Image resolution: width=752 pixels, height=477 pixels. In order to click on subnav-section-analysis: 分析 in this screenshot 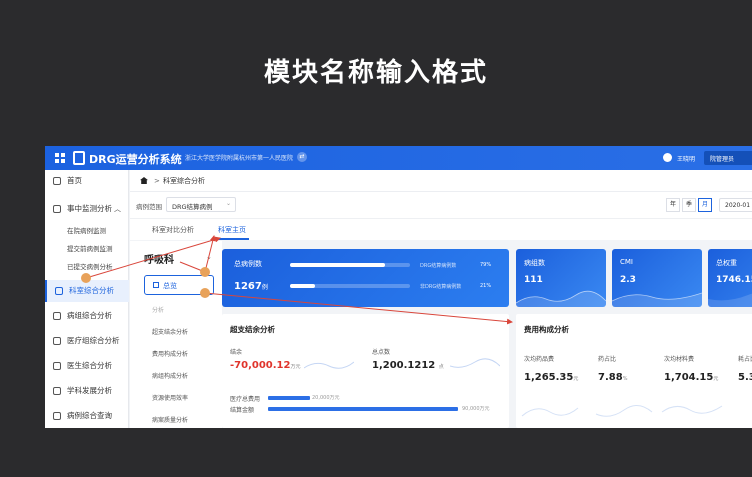, I will do `click(158, 310)`.